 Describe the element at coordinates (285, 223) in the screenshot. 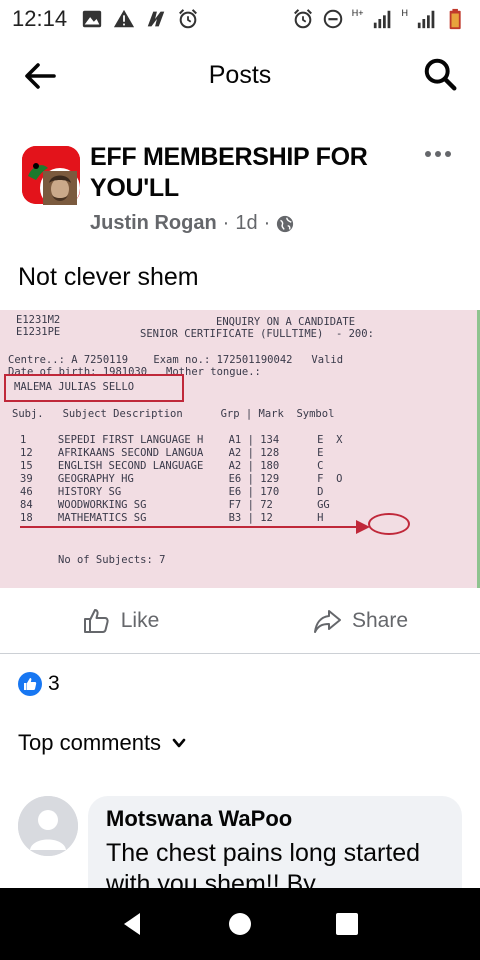

I see `globe-icon` at that location.